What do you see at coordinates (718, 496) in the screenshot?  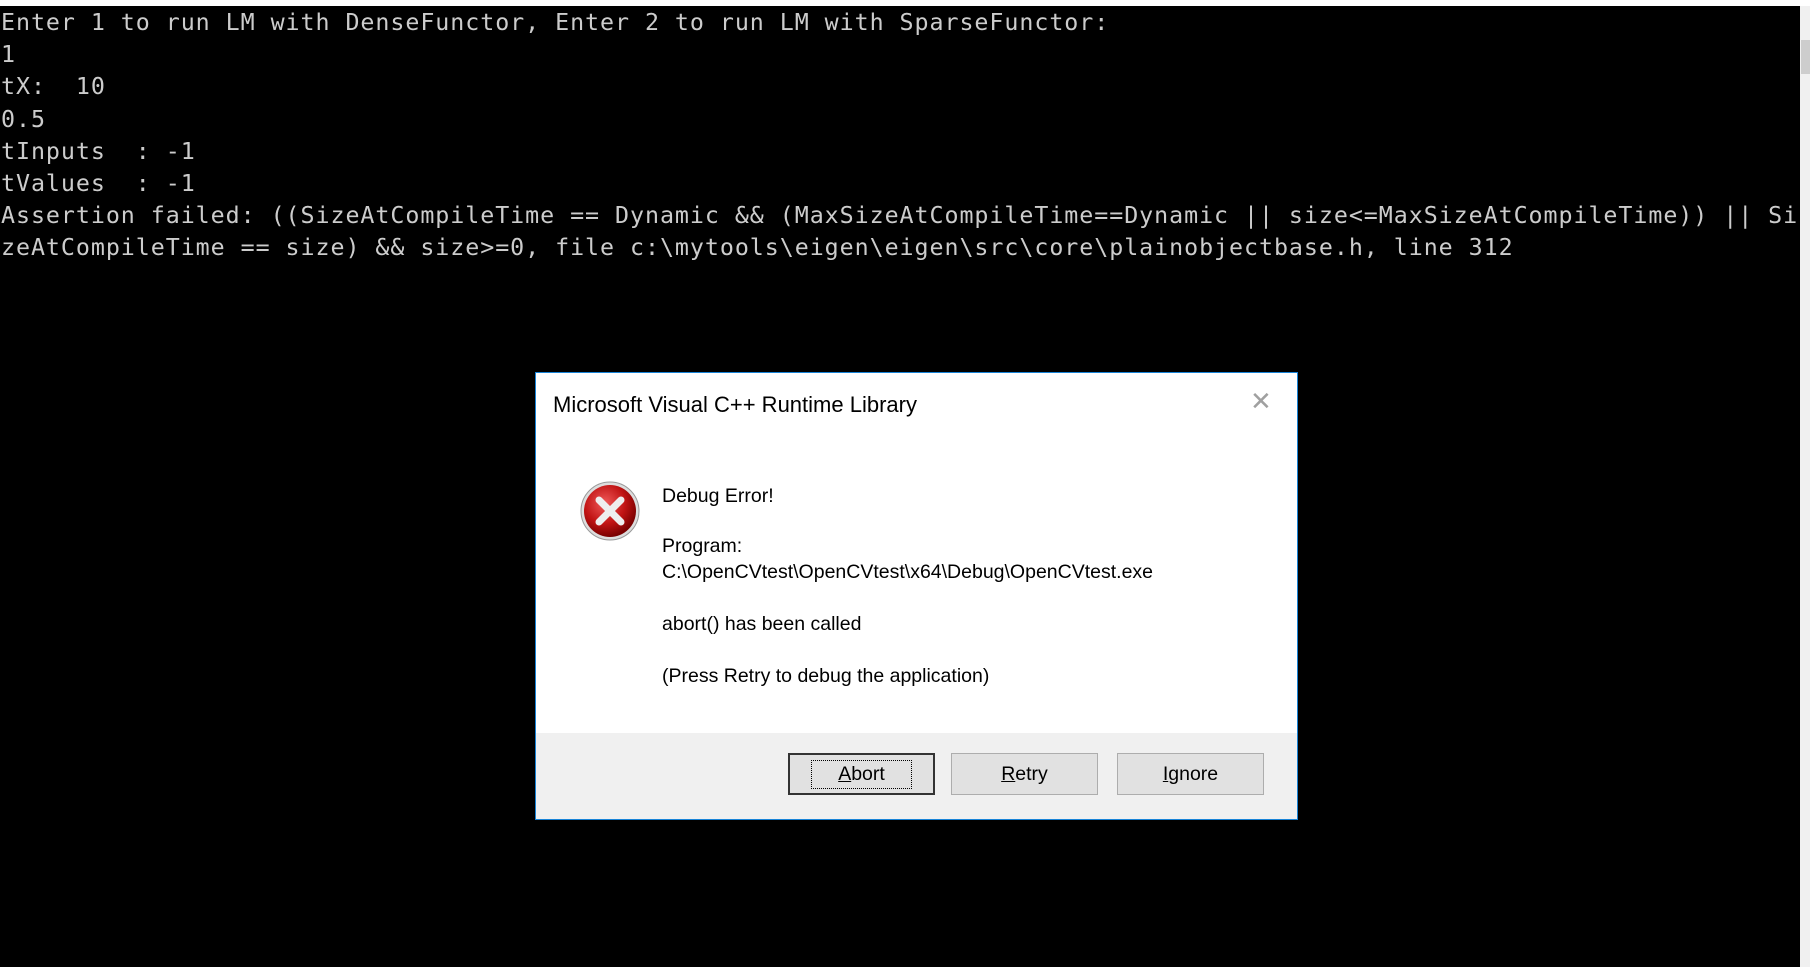 I see `error-heading: Debug Error!` at bounding box center [718, 496].